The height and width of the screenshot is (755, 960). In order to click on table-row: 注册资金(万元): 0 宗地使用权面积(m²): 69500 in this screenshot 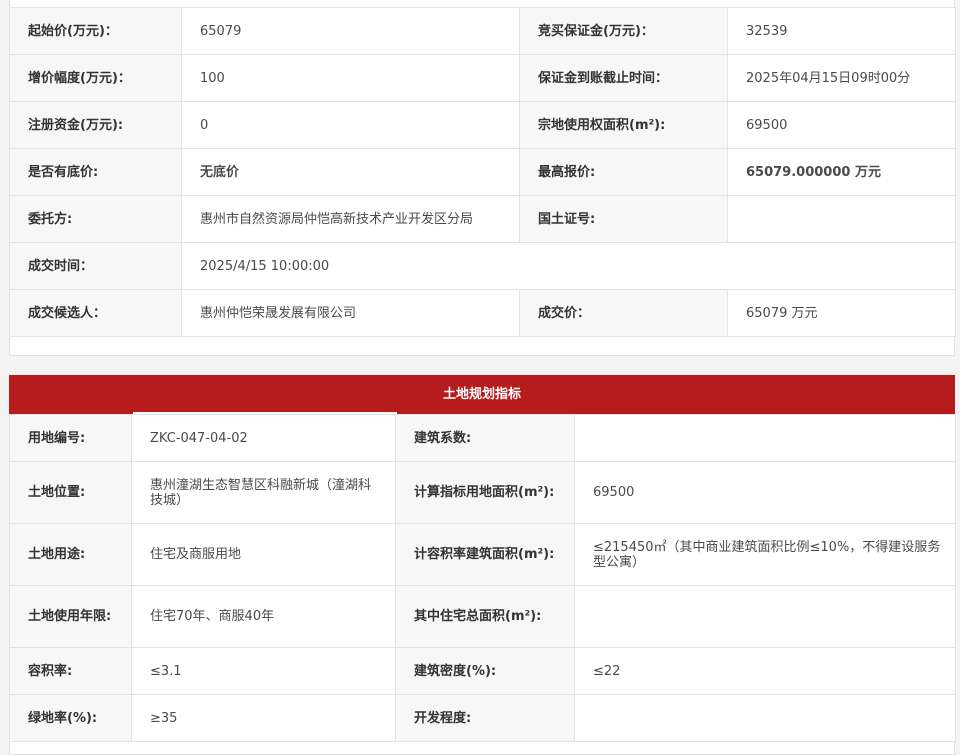, I will do `click(482, 125)`.